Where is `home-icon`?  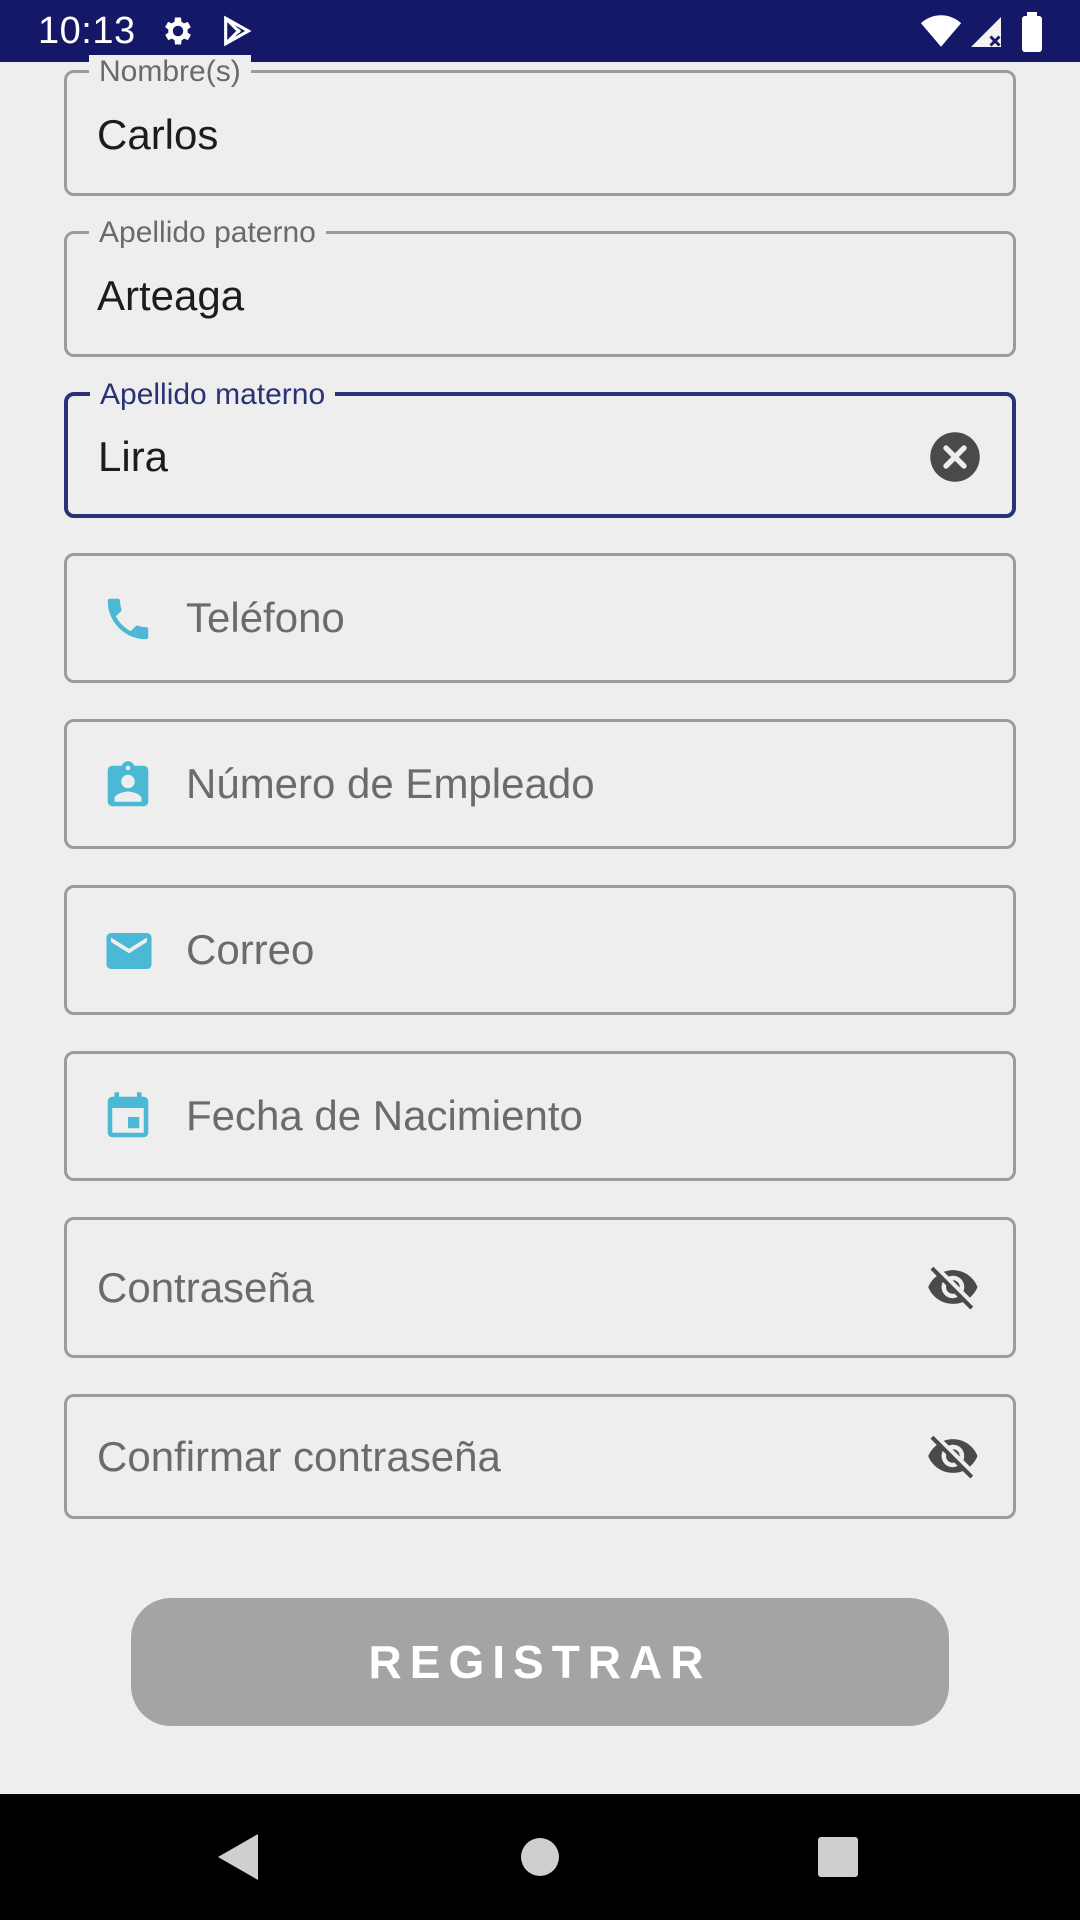 home-icon is located at coordinates (540, 1857).